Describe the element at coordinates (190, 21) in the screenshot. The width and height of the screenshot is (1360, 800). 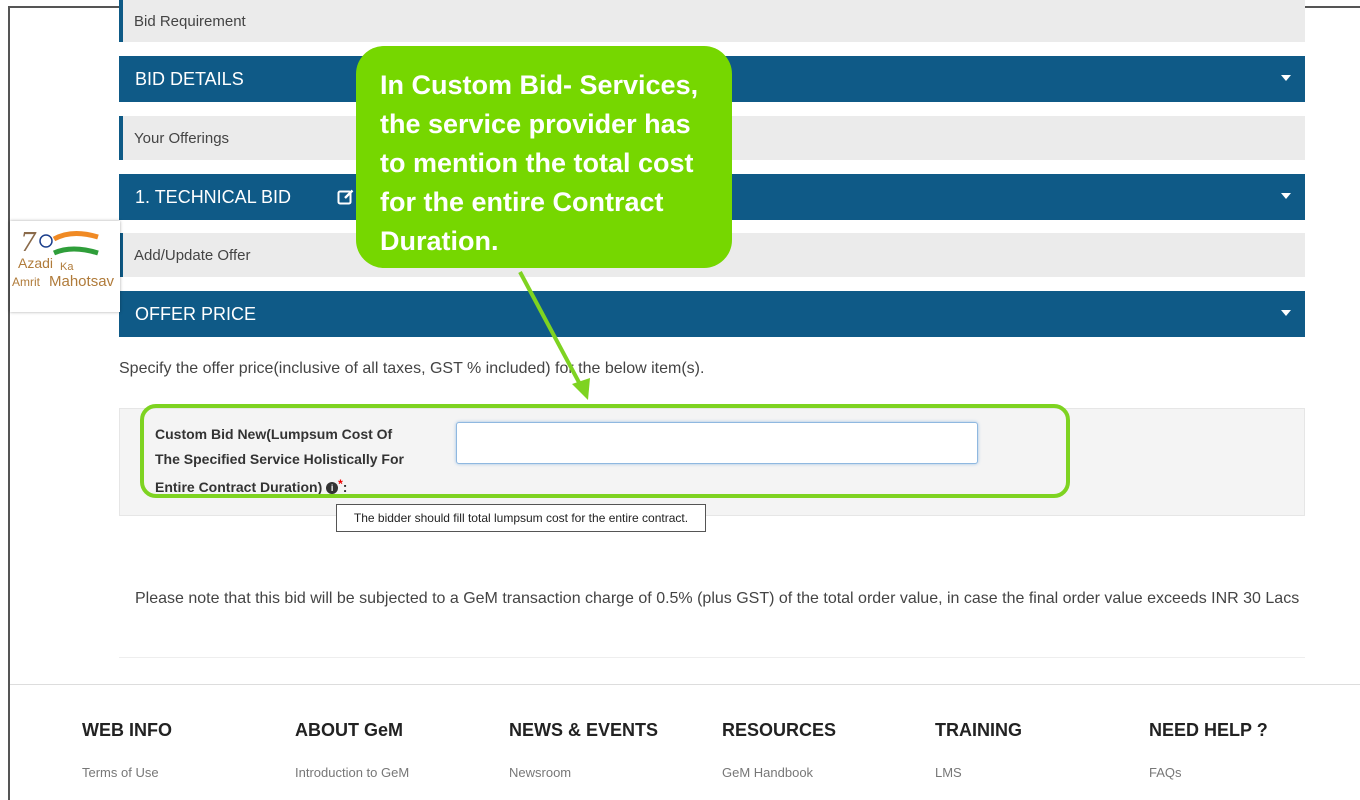
I see `bid-requirement-label: Bid Requirement` at that location.